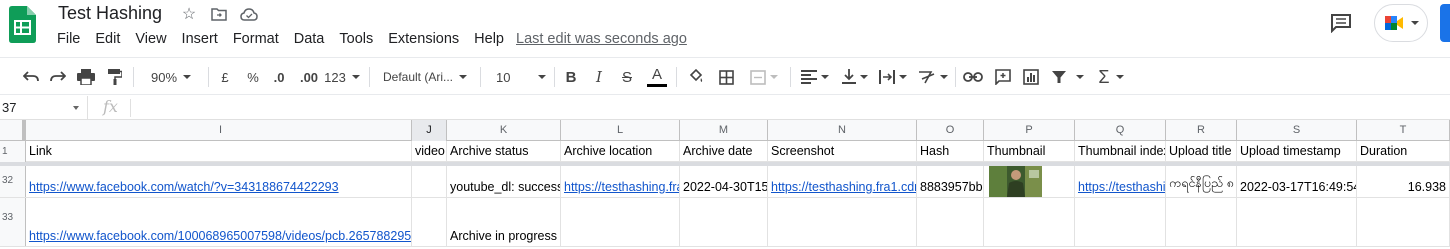  I want to click on column-header-J: J, so click(429, 130).